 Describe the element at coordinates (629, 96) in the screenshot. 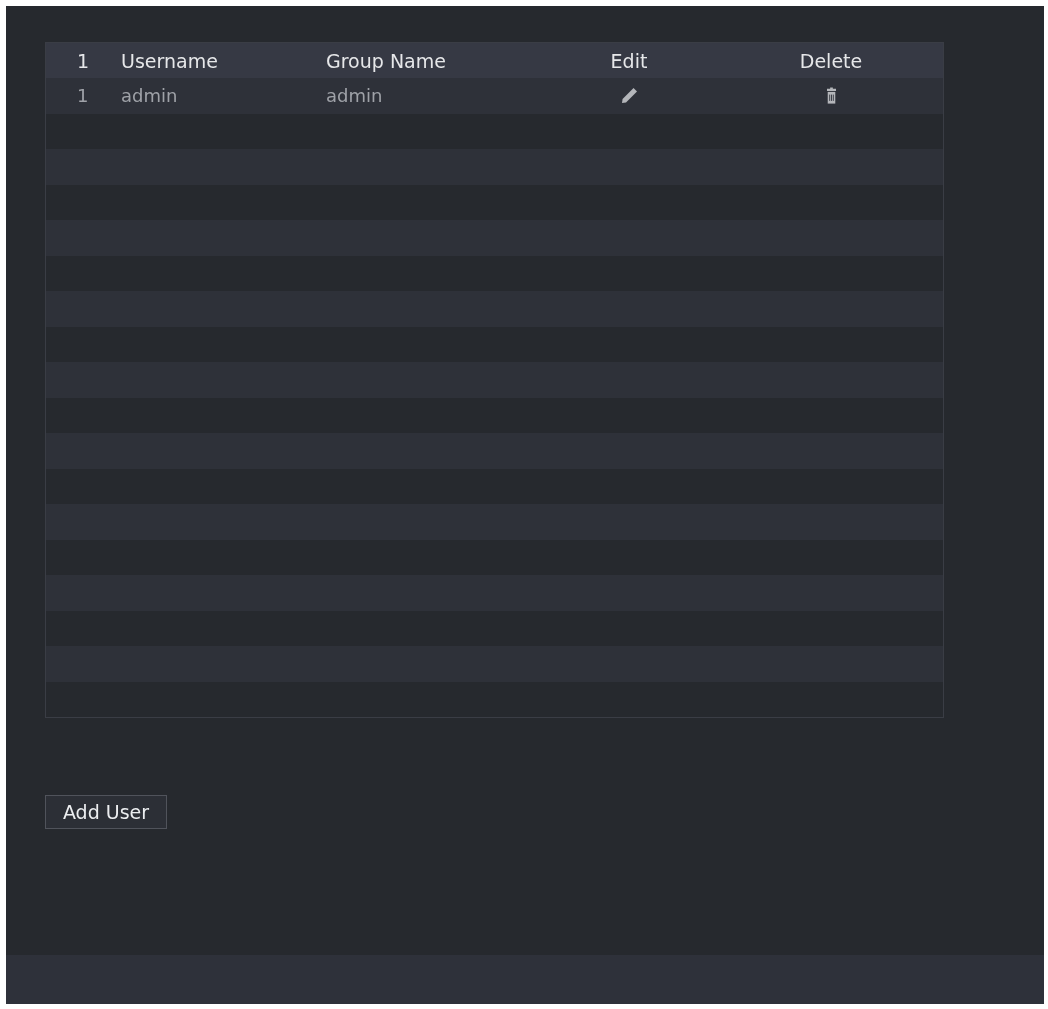

I see `pencil-icon` at that location.